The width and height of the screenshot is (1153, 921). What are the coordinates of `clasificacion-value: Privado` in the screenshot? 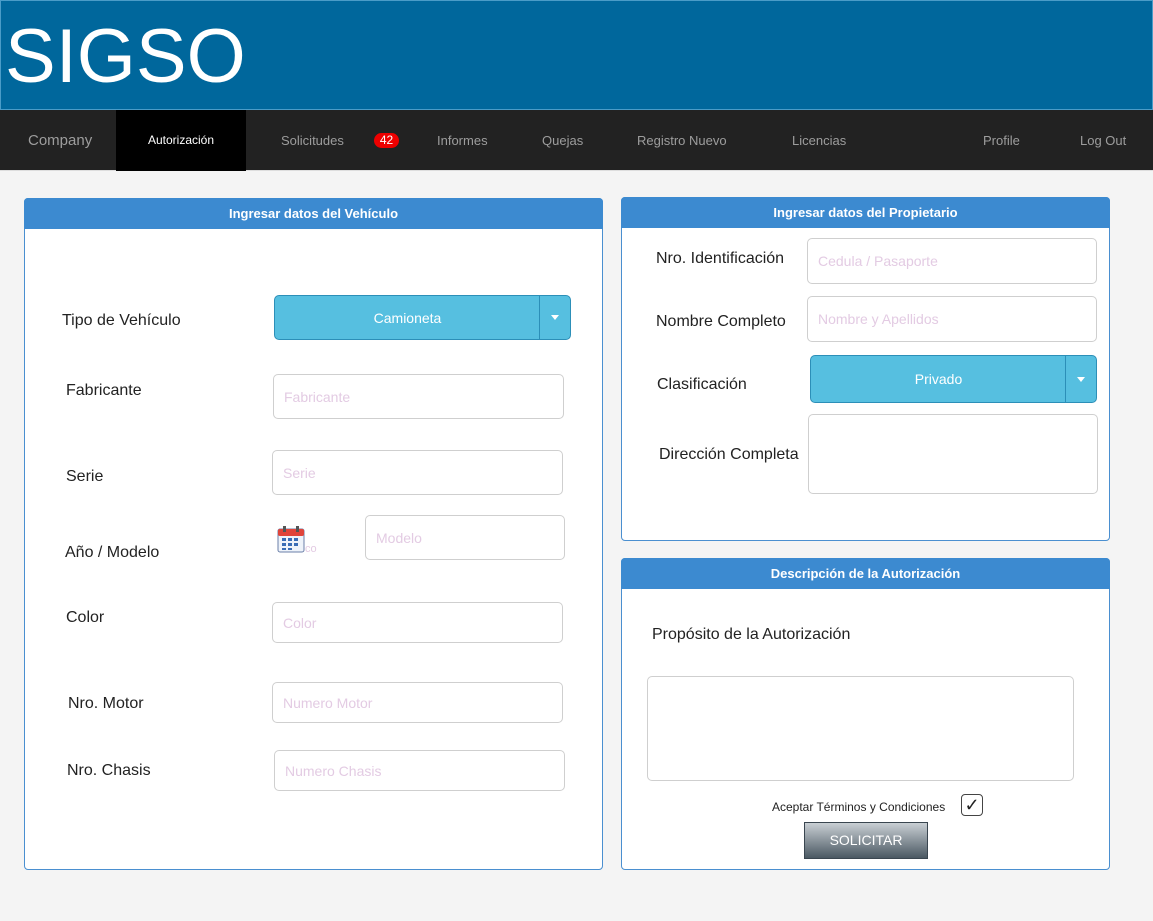 It's located at (938, 379).